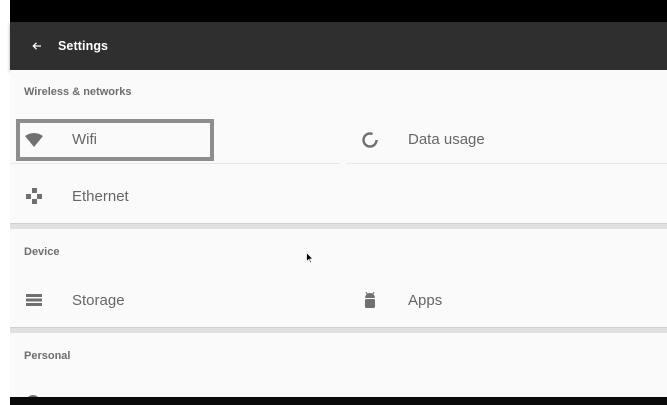  What do you see at coordinates (175, 140) in the screenshot?
I see `settings-item-wifi: Wifi` at bounding box center [175, 140].